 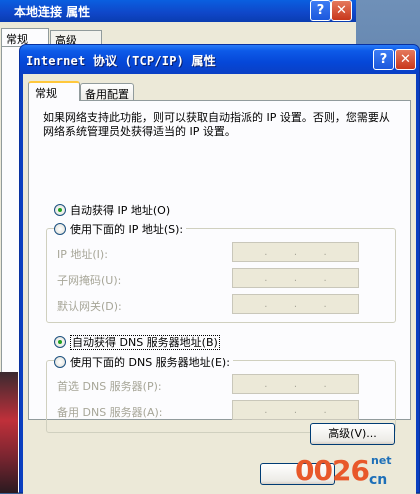 I want to click on radio-obtain-ip-auto-label: 自动获得 IP 地址(O), so click(x=120, y=210).